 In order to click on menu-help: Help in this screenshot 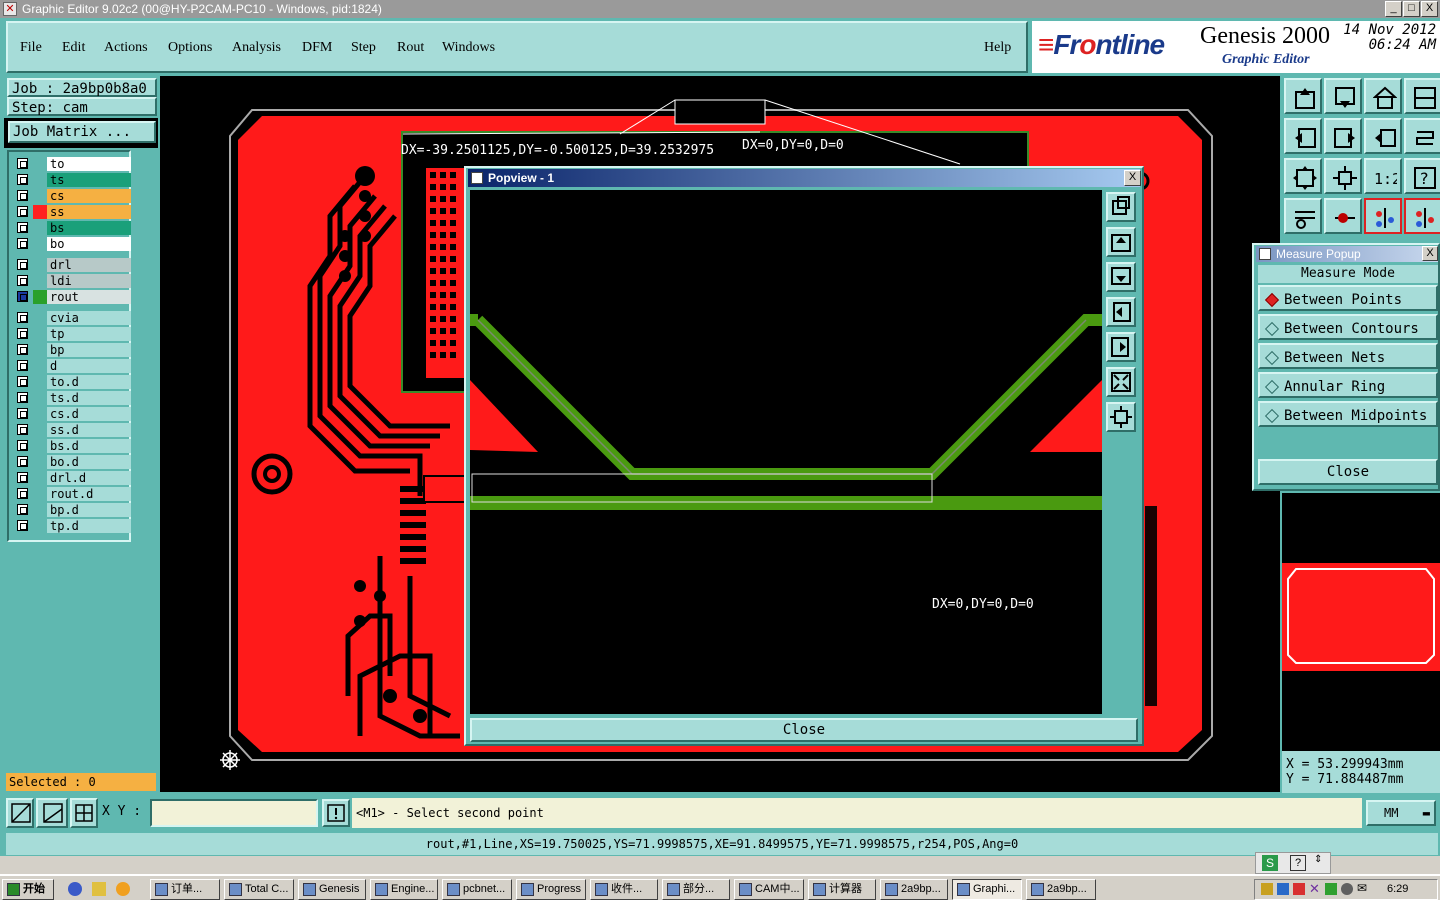, I will do `click(997, 48)`.